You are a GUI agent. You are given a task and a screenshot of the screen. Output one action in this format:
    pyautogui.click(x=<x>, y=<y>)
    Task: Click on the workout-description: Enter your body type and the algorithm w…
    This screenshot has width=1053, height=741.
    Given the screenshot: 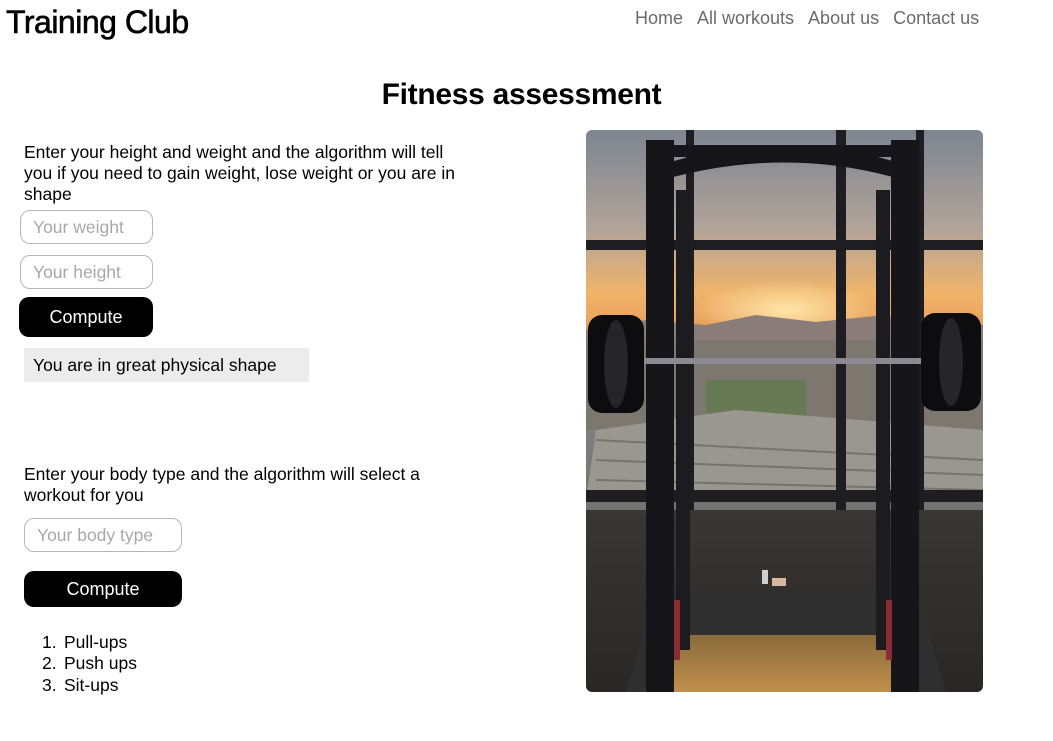 What is the action you would take?
    pyautogui.click(x=222, y=484)
    